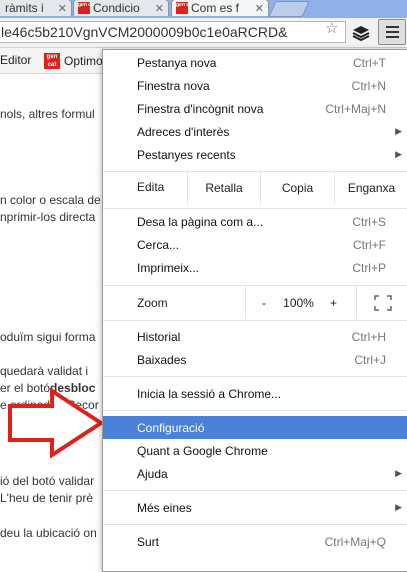  I want to click on page-text: deu la ubicació on, so click(48, 533).